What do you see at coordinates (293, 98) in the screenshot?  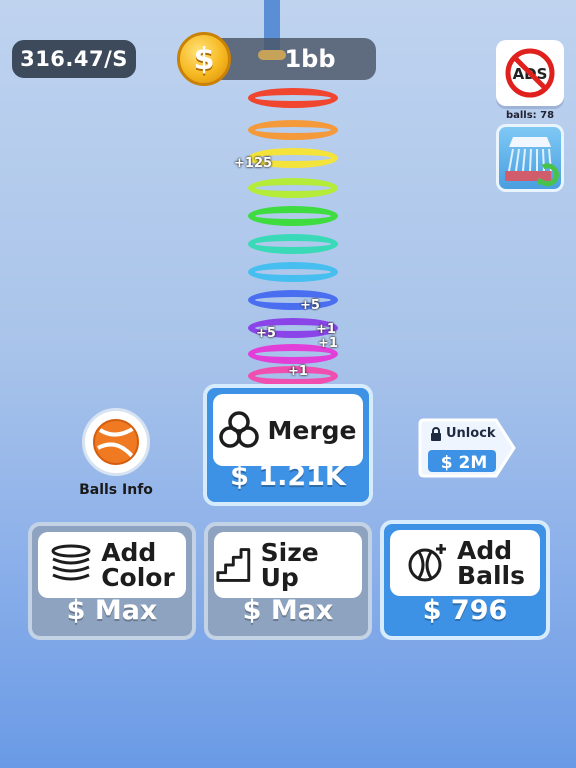 I see `tower-ring-red` at bounding box center [293, 98].